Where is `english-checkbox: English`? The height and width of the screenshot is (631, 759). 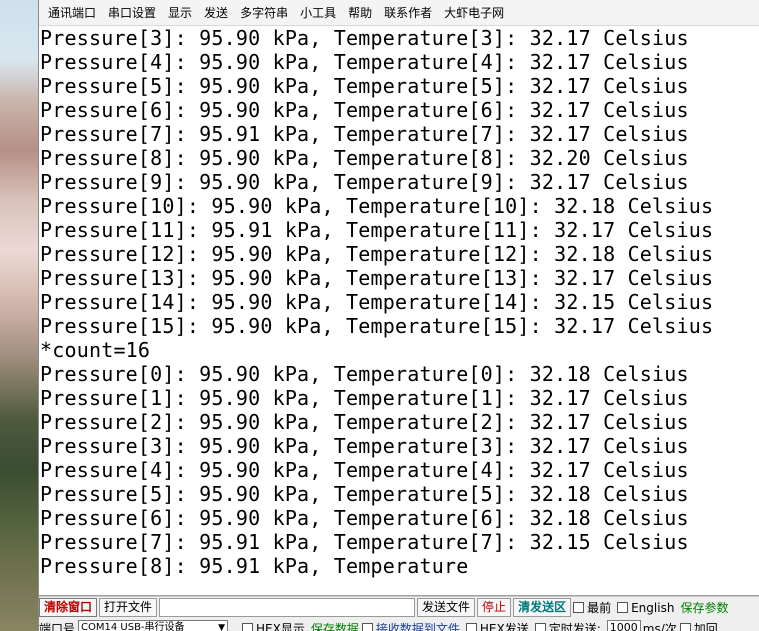 english-checkbox: English is located at coordinates (645, 608).